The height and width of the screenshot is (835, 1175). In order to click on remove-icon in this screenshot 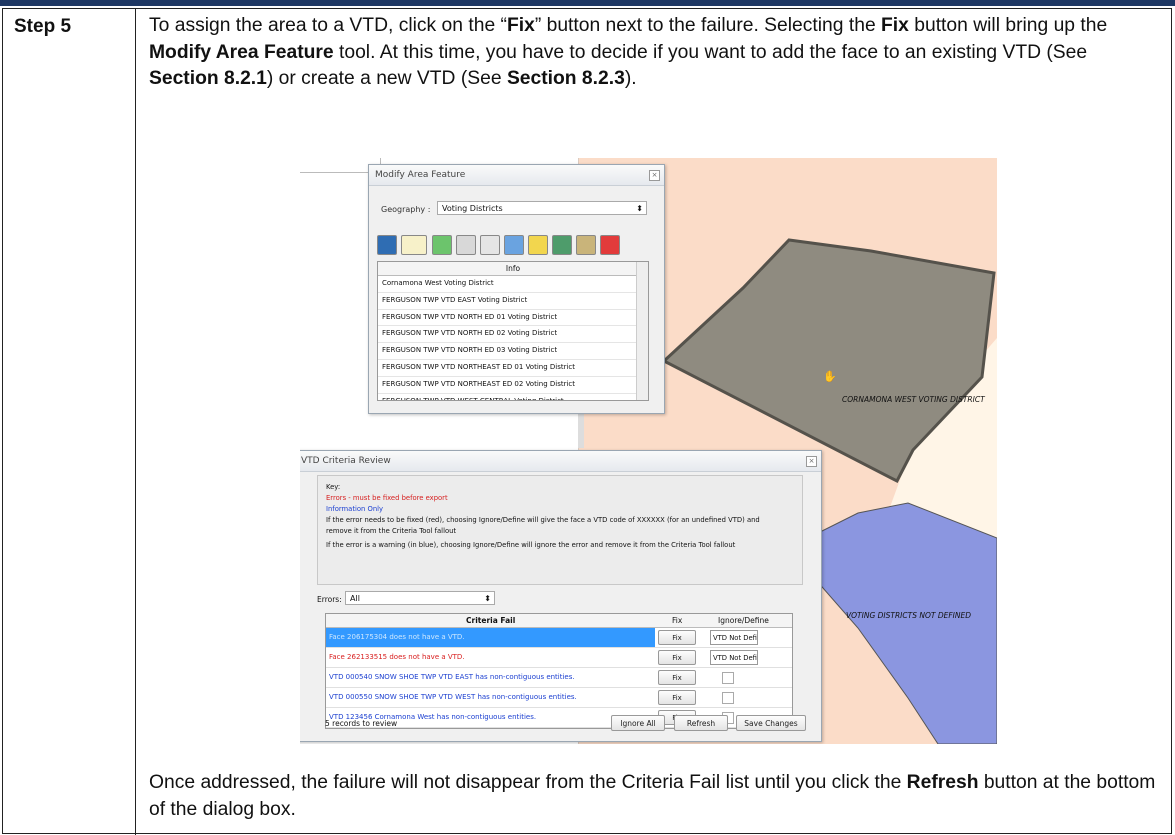, I will do `click(466, 245)`.